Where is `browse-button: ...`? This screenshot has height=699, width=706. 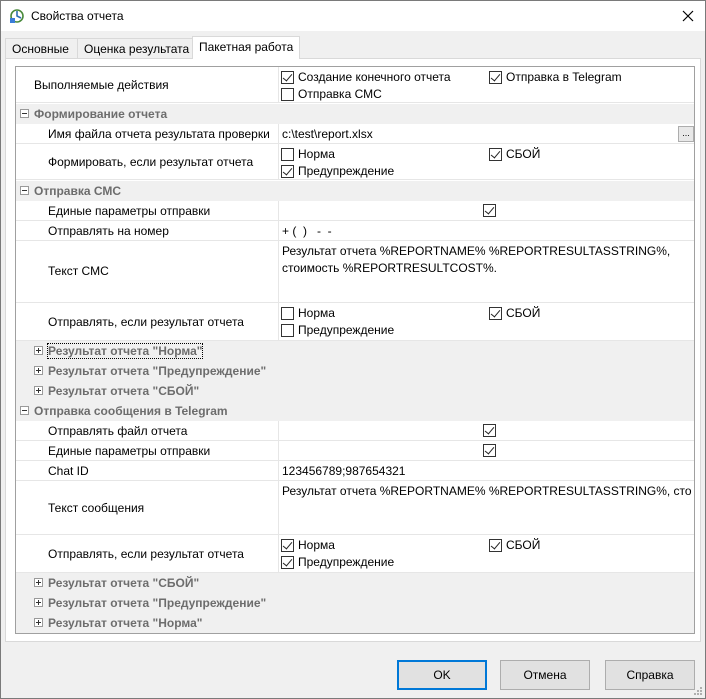
browse-button: ... is located at coordinates (686, 134).